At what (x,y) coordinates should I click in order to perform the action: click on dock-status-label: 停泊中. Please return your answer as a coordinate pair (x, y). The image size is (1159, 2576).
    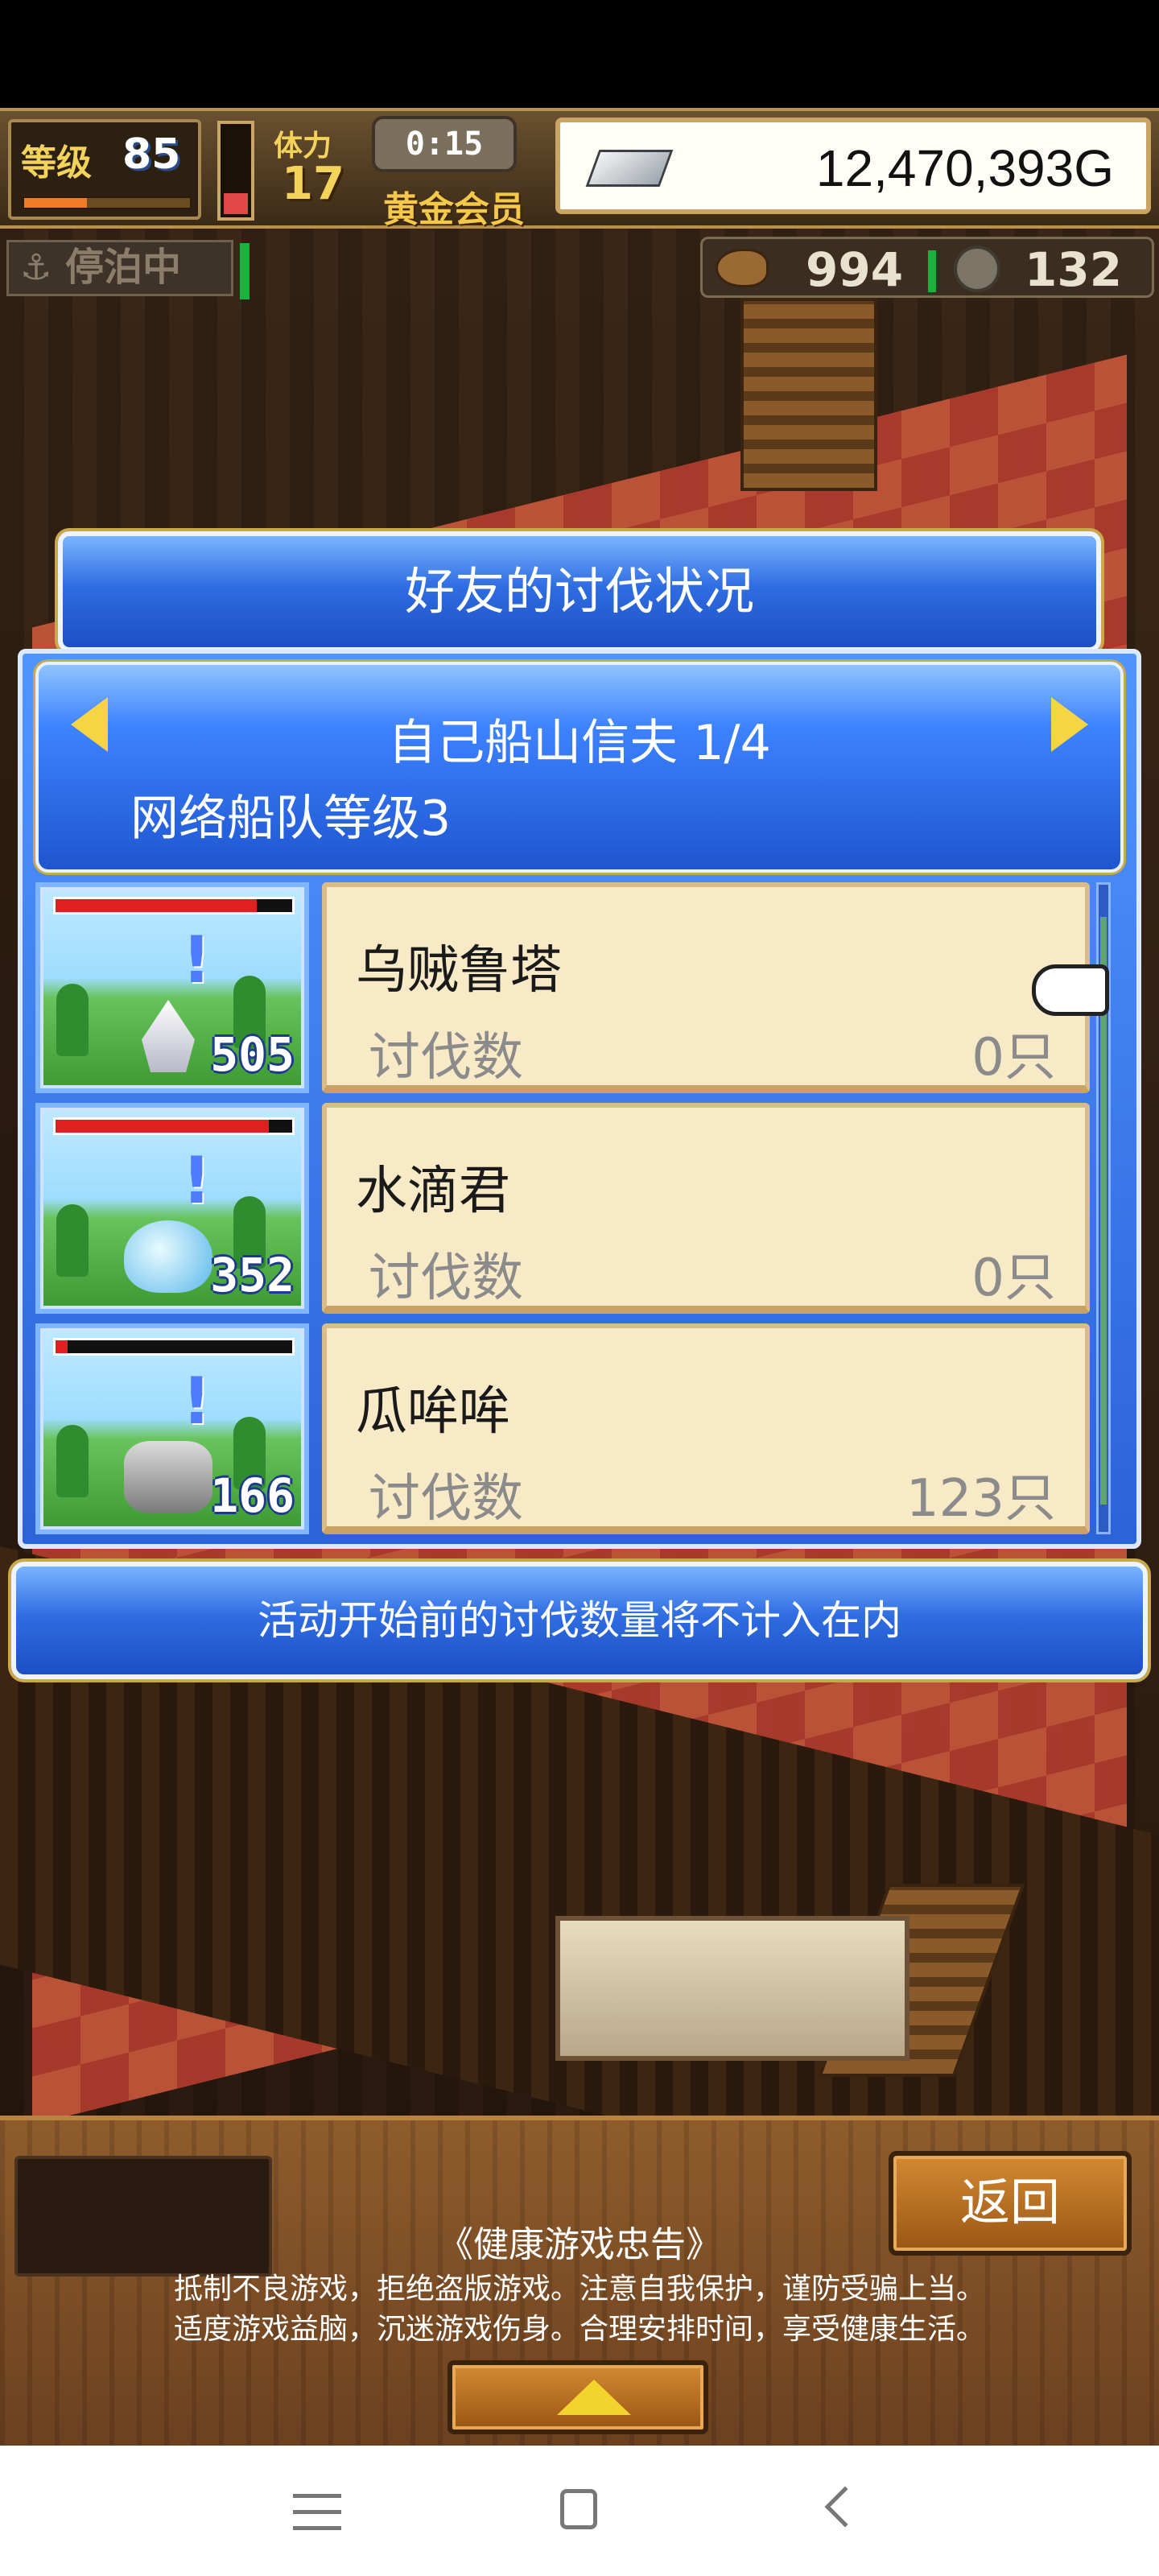
    Looking at the image, I should click on (123, 267).